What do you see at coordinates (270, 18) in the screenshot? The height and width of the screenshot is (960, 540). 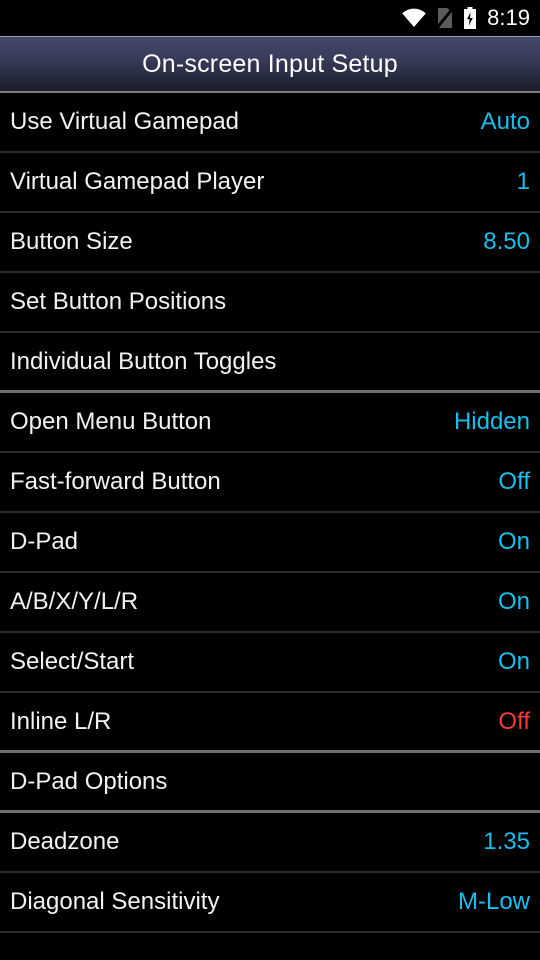 I see `status-bar: 8:19` at bounding box center [270, 18].